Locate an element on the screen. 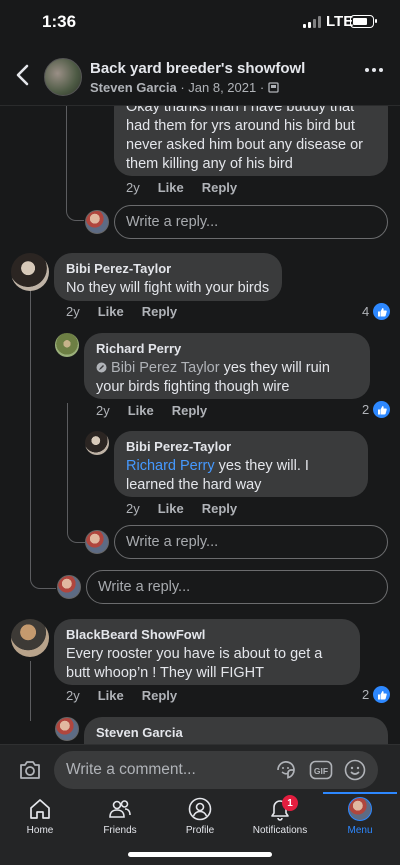  reaction-count: 4 is located at coordinates (376, 311).